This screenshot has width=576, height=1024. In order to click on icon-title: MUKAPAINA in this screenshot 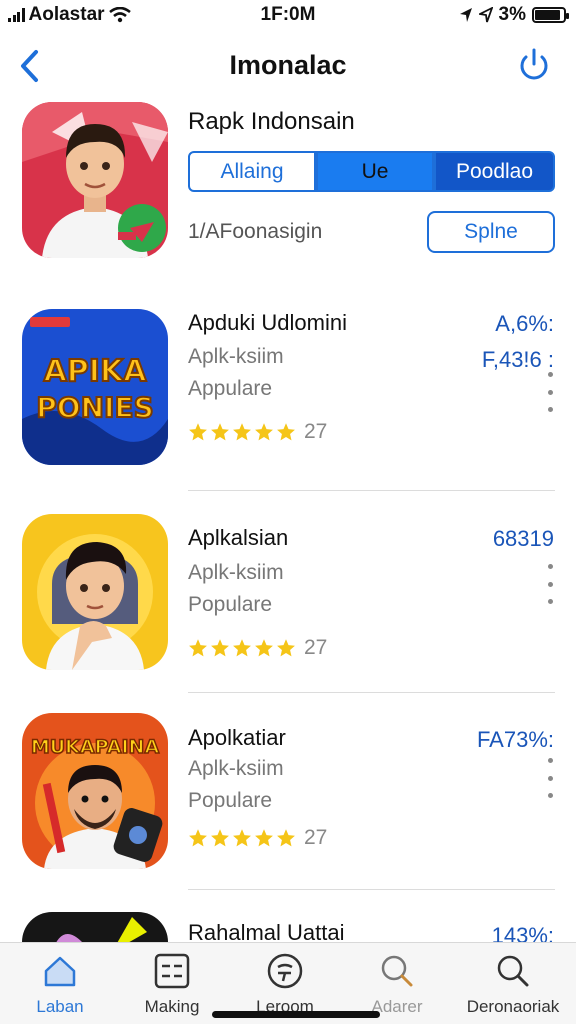, I will do `click(95, 747)`.